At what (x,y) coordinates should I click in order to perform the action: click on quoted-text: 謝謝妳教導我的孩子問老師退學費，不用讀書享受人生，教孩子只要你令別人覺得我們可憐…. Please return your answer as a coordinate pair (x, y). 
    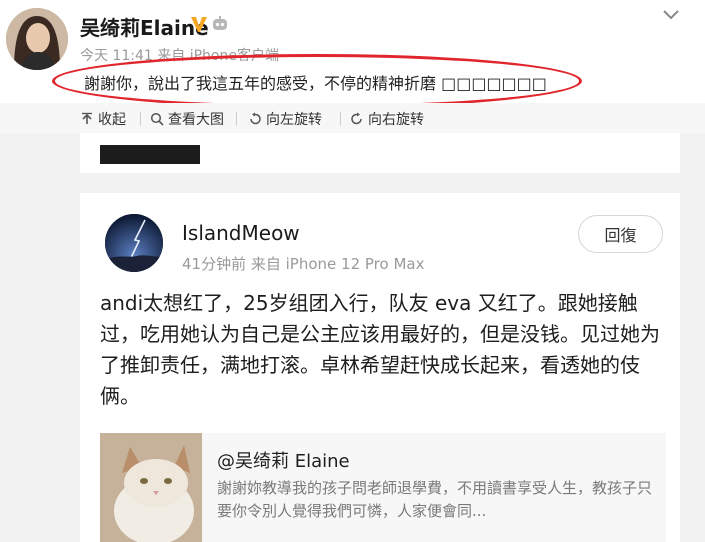
    Looking at the image, I should click on (435, 499).